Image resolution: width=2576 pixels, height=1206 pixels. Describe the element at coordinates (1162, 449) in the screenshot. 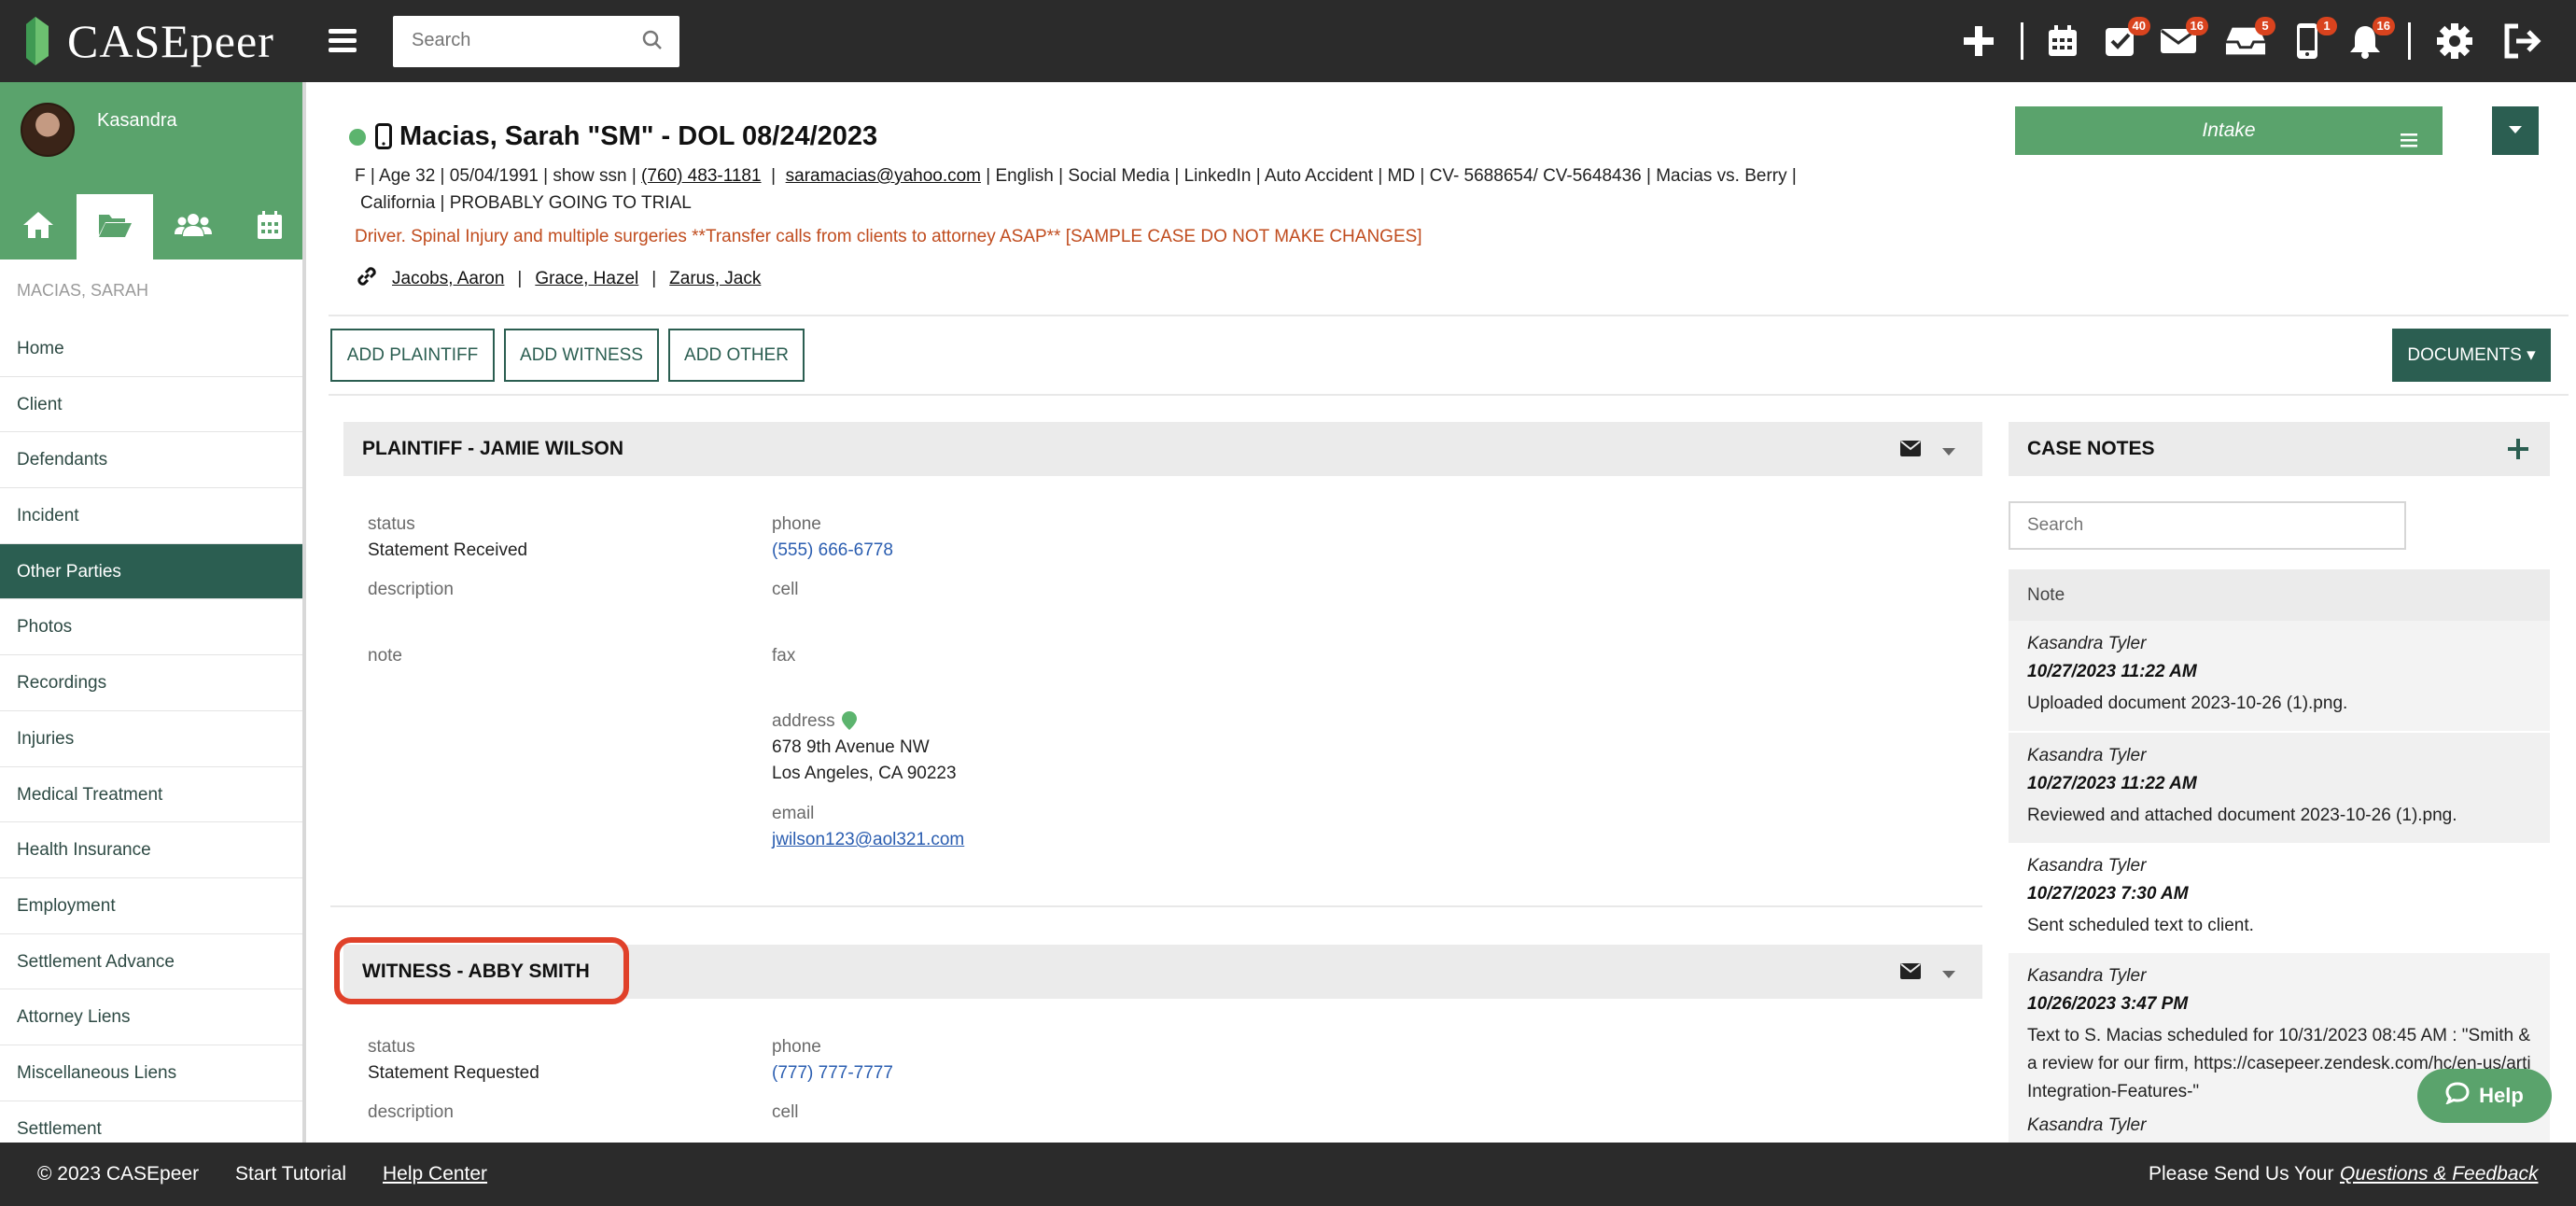

I see `plaintiff-panel-header: PLAINTIFF - JAMIE WILSON` at that location.